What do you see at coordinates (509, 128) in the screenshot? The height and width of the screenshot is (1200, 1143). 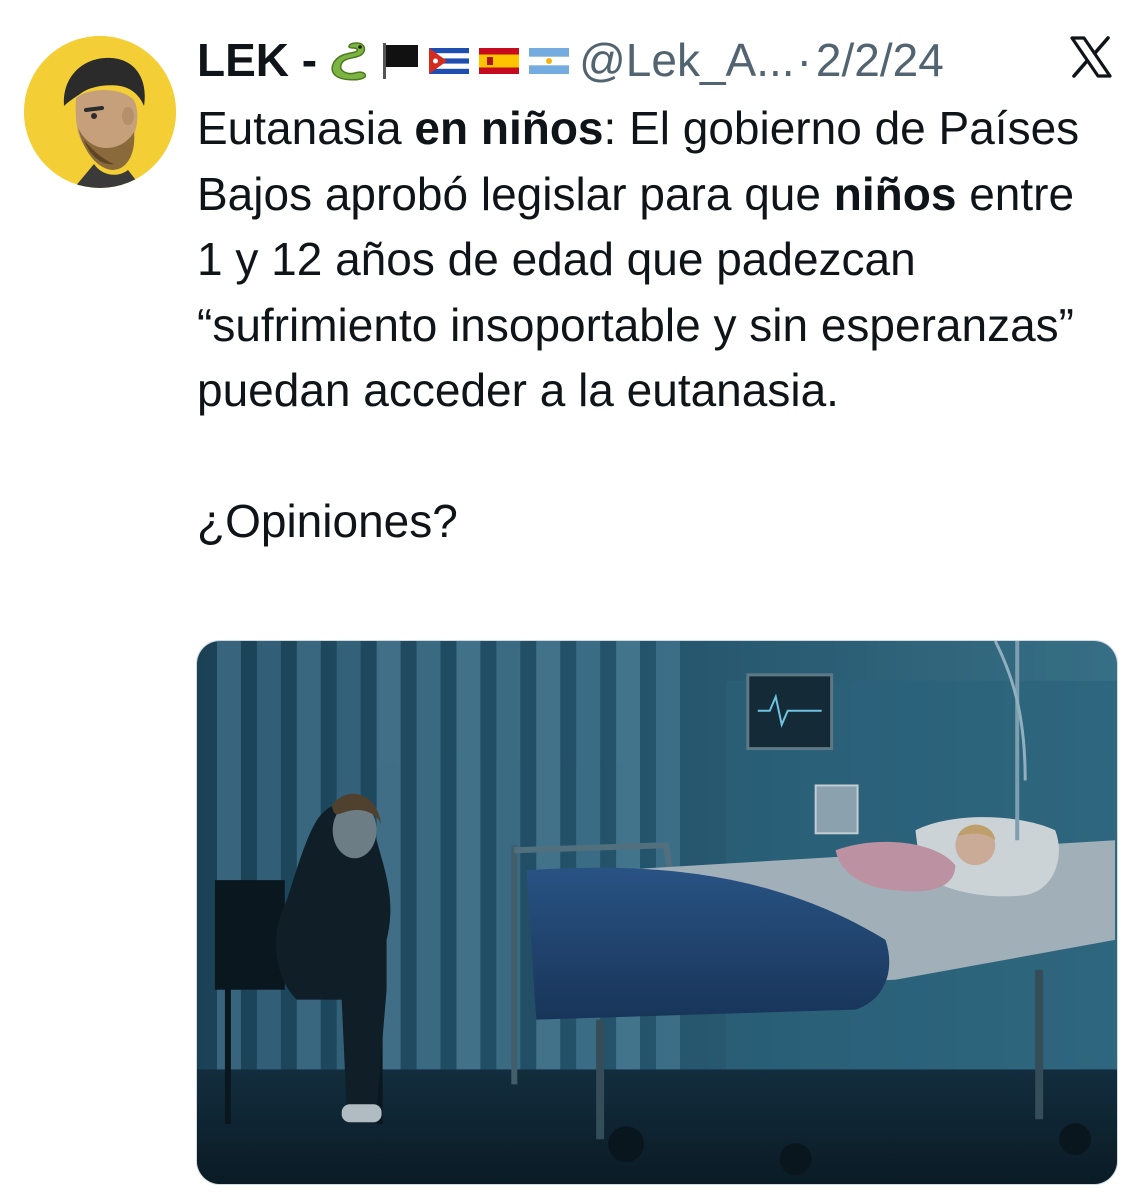 I see `bold-text-segment: en niños` at bounding box center [509, 128].